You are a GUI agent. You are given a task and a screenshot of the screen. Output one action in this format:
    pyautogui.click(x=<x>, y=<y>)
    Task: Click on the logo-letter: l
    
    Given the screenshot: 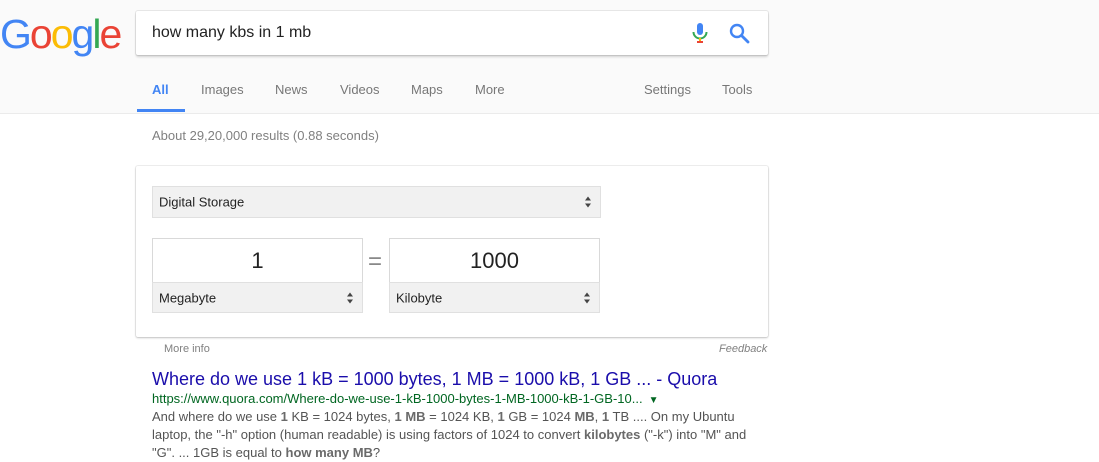 What is the action you would take?
    pyautogui.click(x=96, y=34)
    